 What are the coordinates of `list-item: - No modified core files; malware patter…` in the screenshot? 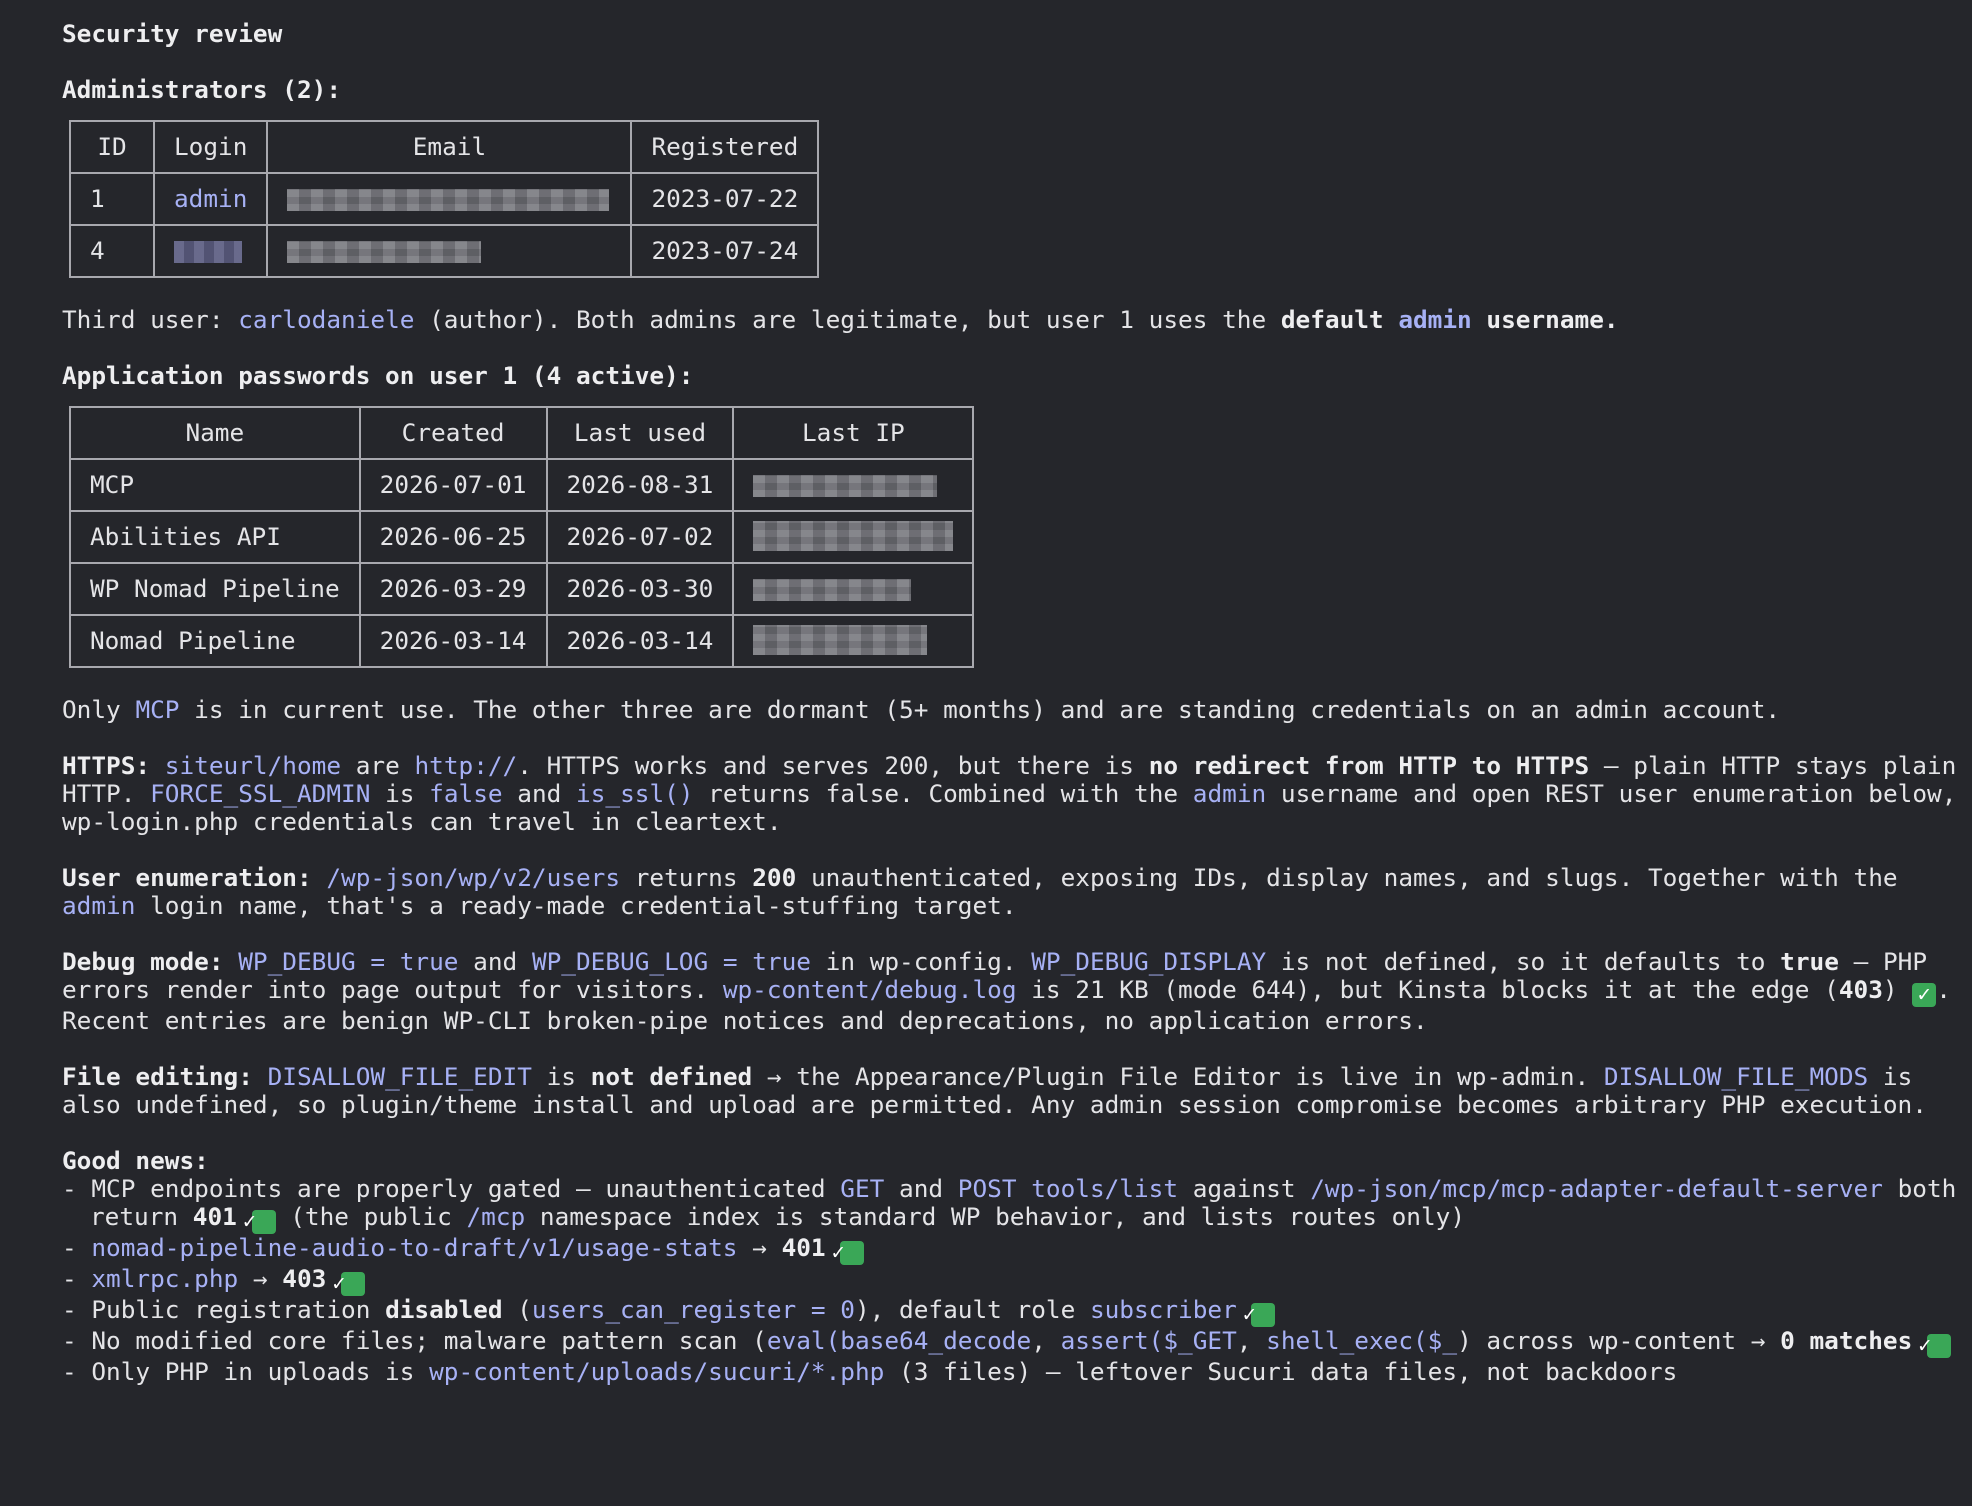 It's located at (1012, 1342).